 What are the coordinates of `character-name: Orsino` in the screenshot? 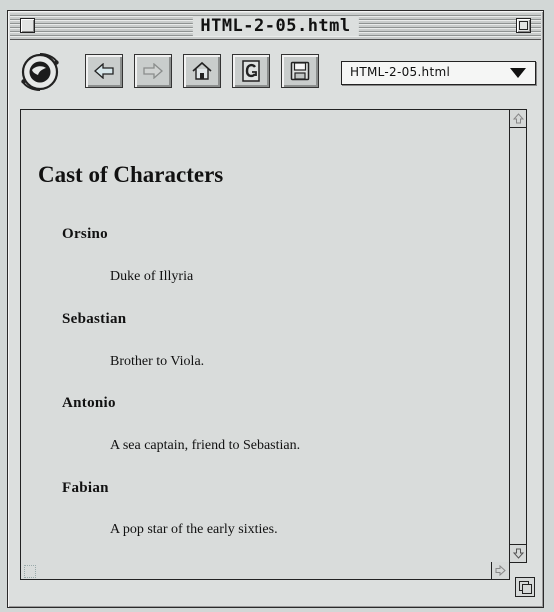 It's located at (85, 234).